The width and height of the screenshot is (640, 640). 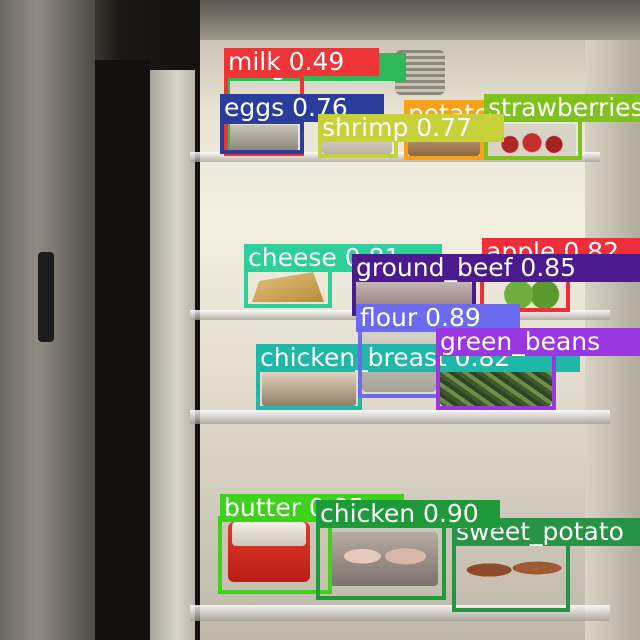 I want to click on detection-box-sweet-potato, so click(x=511, y=576).